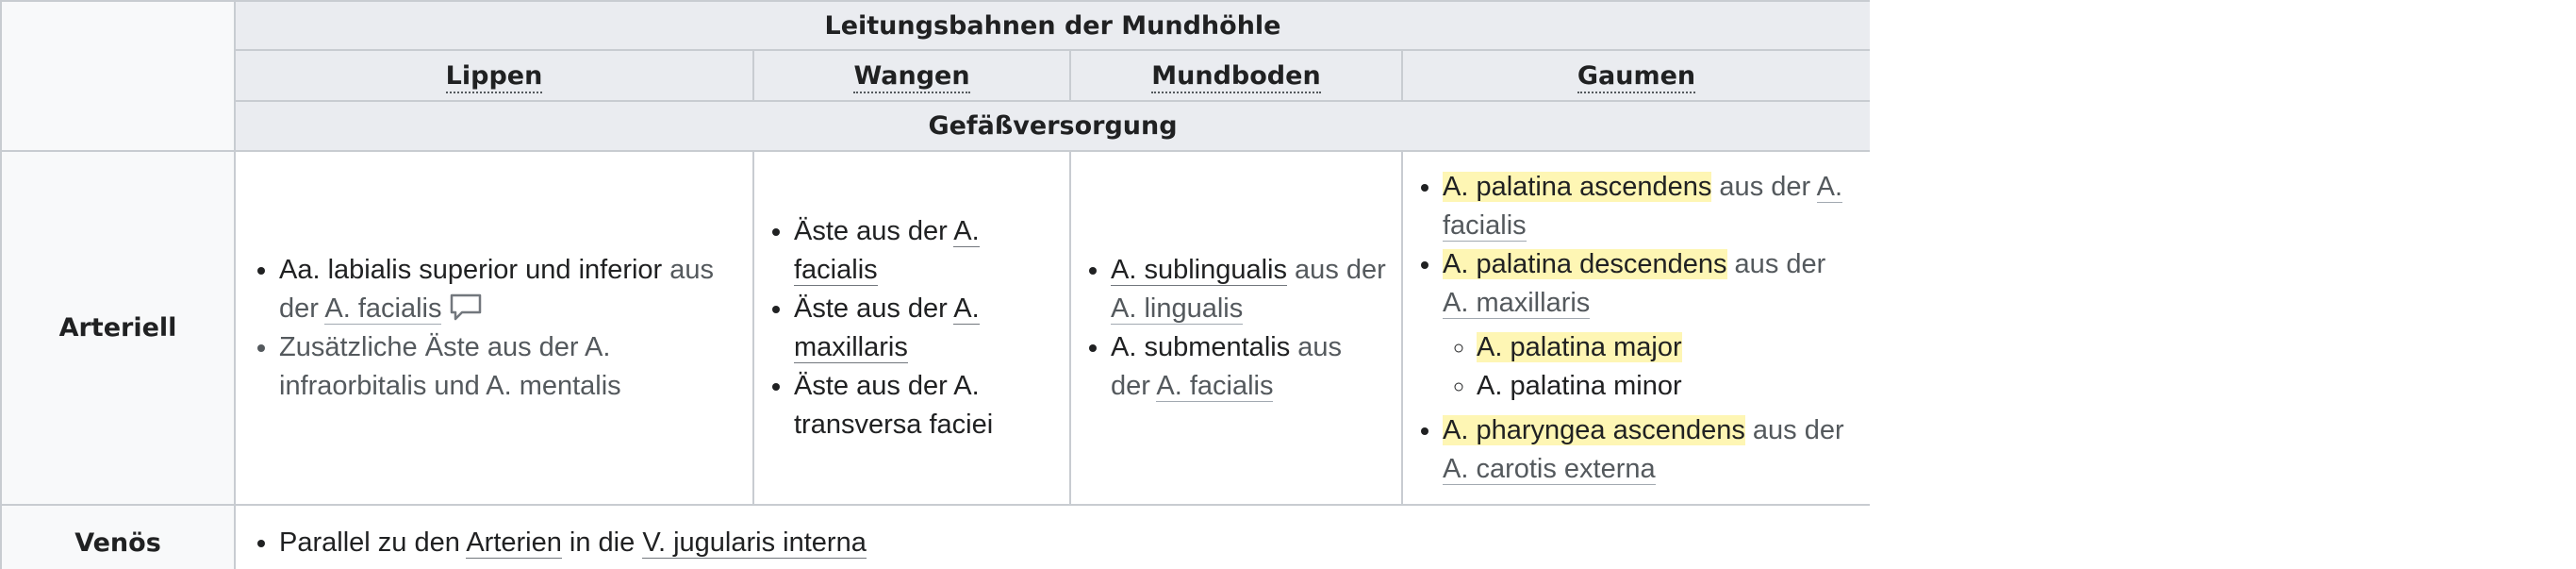  I want to click on item-text: Parallel zu den, so click(373, 543).